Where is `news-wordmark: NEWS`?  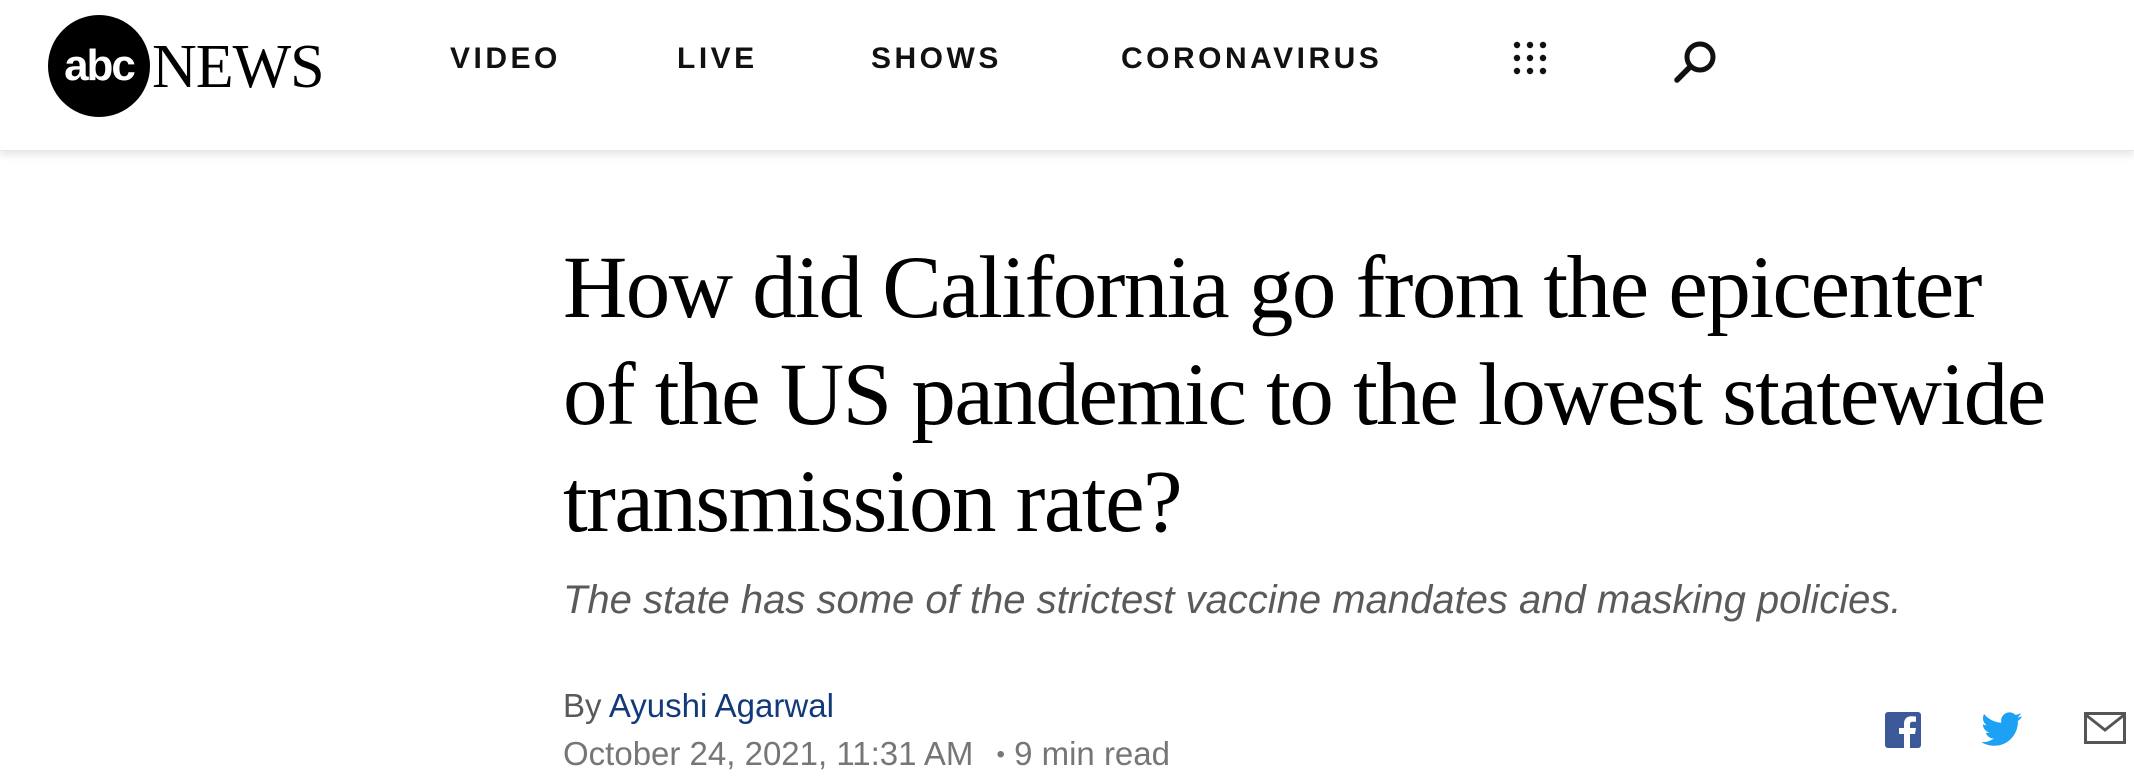
news-wordmark: NEWS is located at coordinates (238, 67).